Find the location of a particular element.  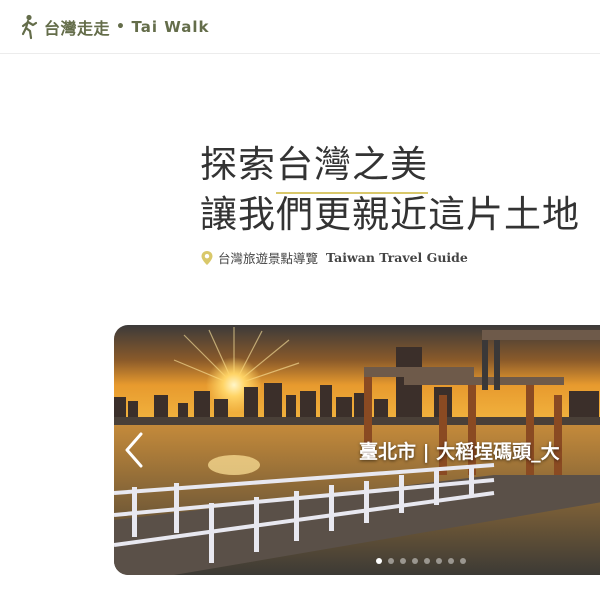

carousel-pagination is located at coordinates (421, 561).